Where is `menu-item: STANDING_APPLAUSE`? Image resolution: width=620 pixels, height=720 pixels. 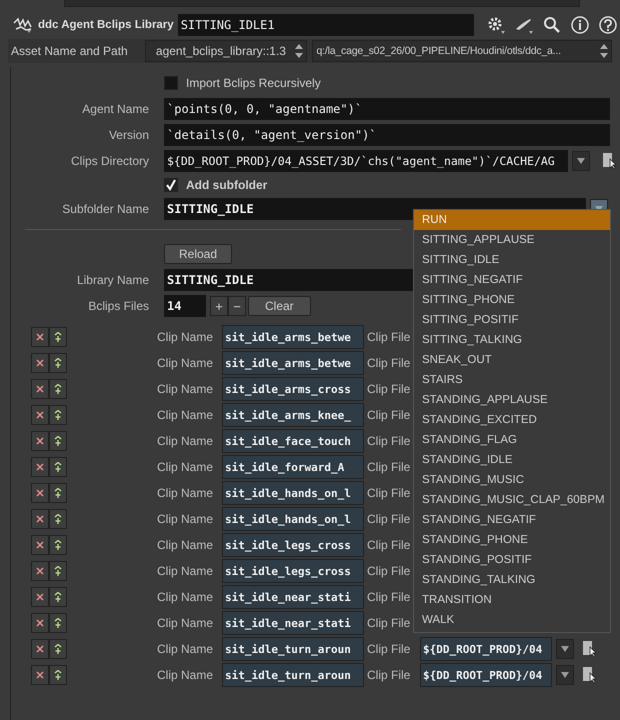
menu-item: STANDING_APPLAUSE is located at coordinates (512, 400).